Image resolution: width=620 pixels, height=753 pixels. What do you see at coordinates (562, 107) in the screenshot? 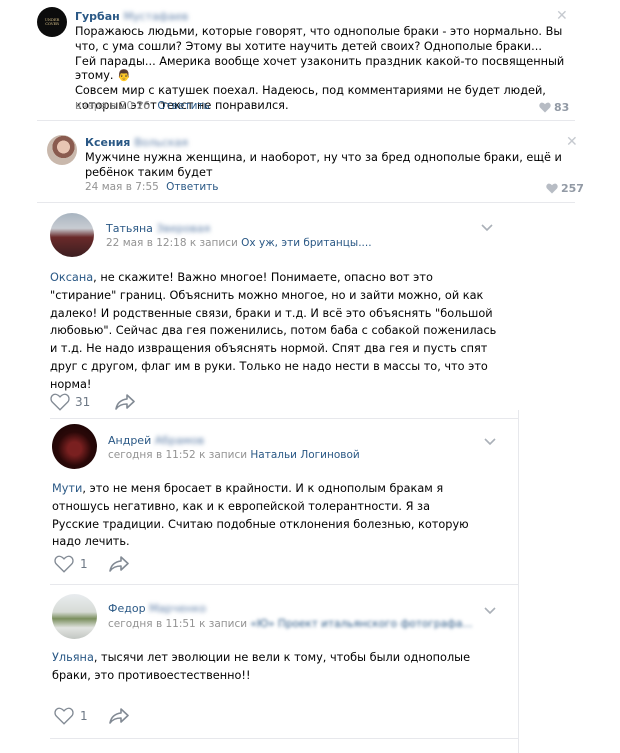
I see `likes-count: 83` at bounding box center [562, 107].